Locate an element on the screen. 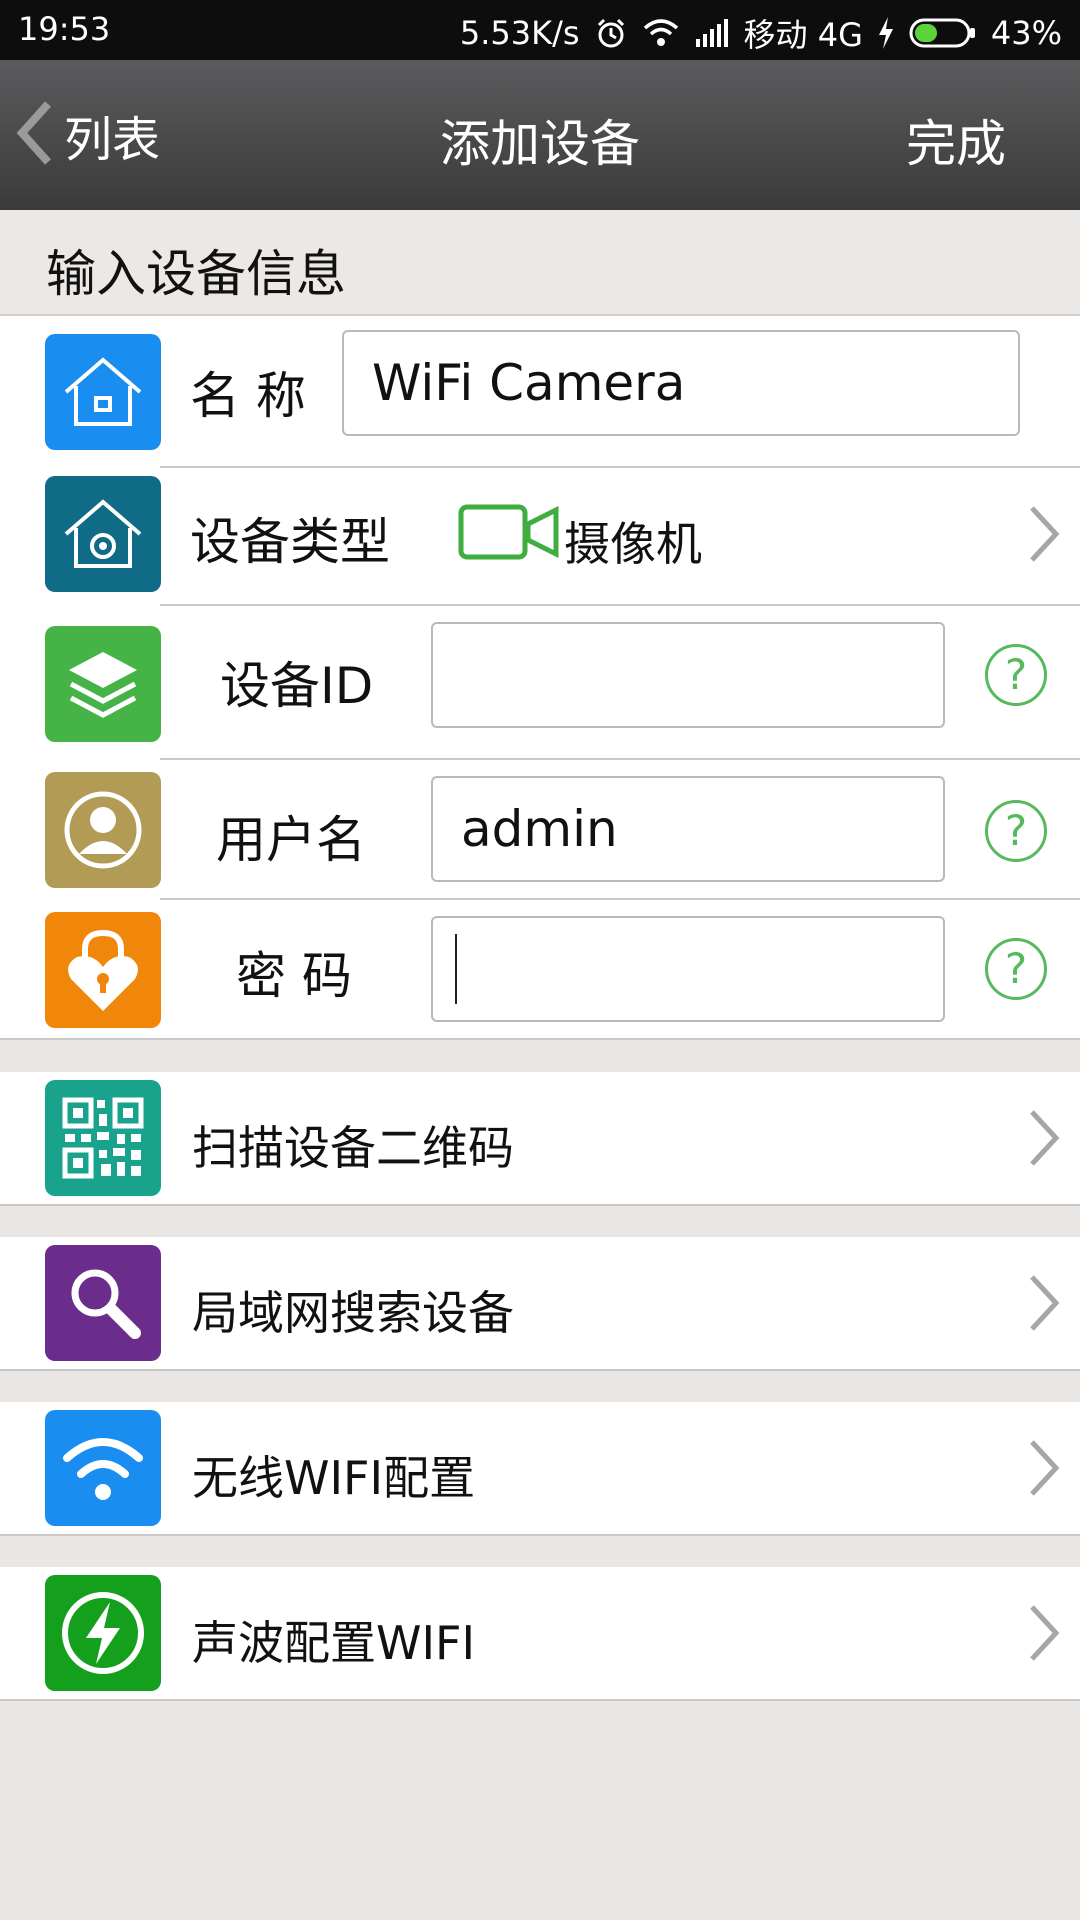  done-button: 完成 is located at coordinates (956, 140).